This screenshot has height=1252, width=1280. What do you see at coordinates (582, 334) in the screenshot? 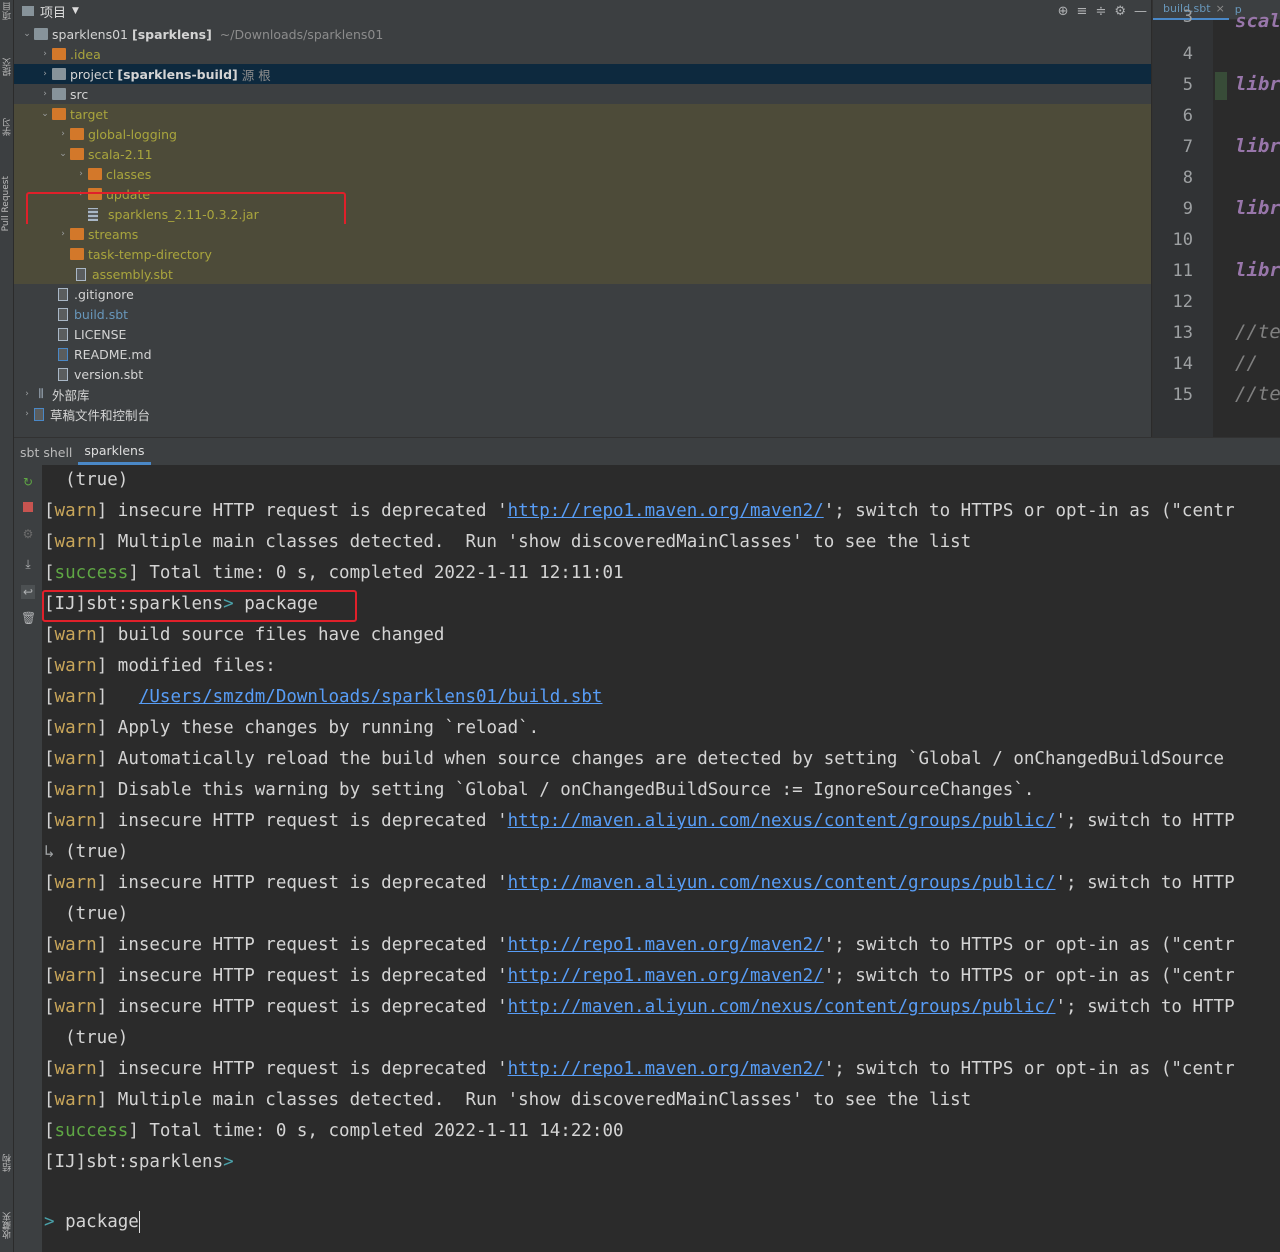
I see `tree-item-license: LICENSE` at bounding box center [582, 334].